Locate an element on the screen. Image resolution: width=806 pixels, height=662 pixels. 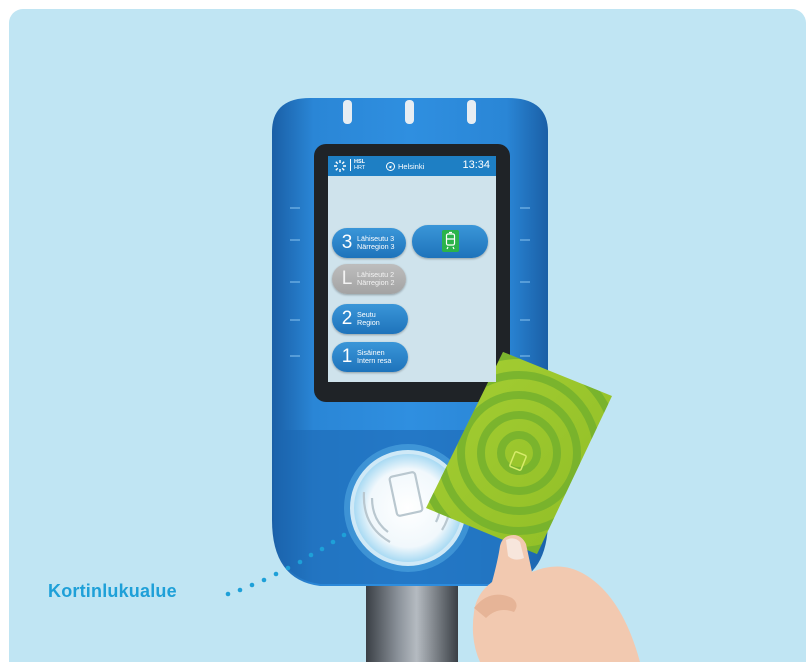
tram-button is located at coordinates (450, 241).